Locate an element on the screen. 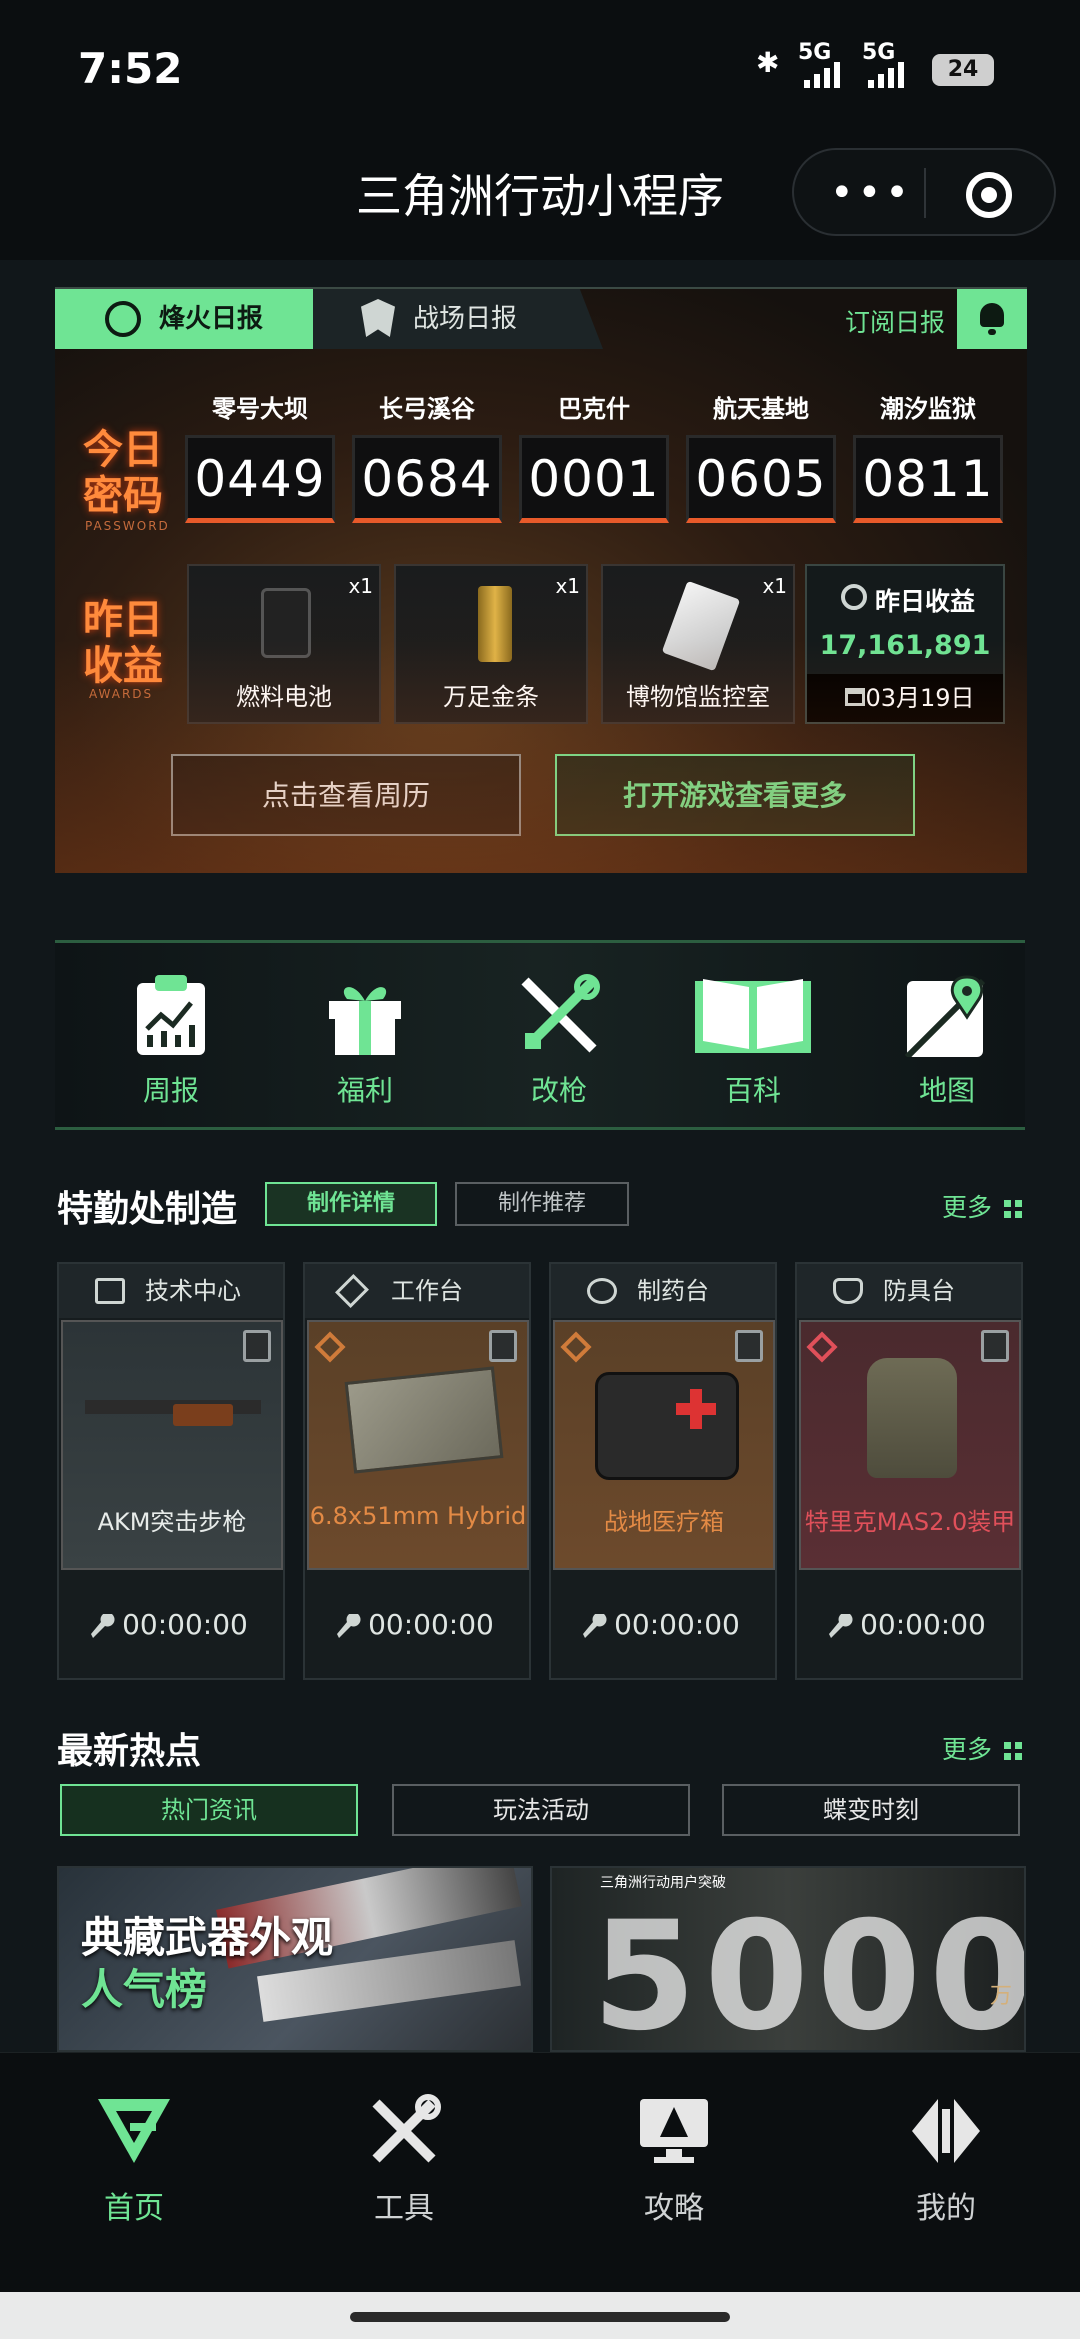  news-card-weapon-skins: 典藏武器外观 人气榜 is located at coordinates (295, 1959).